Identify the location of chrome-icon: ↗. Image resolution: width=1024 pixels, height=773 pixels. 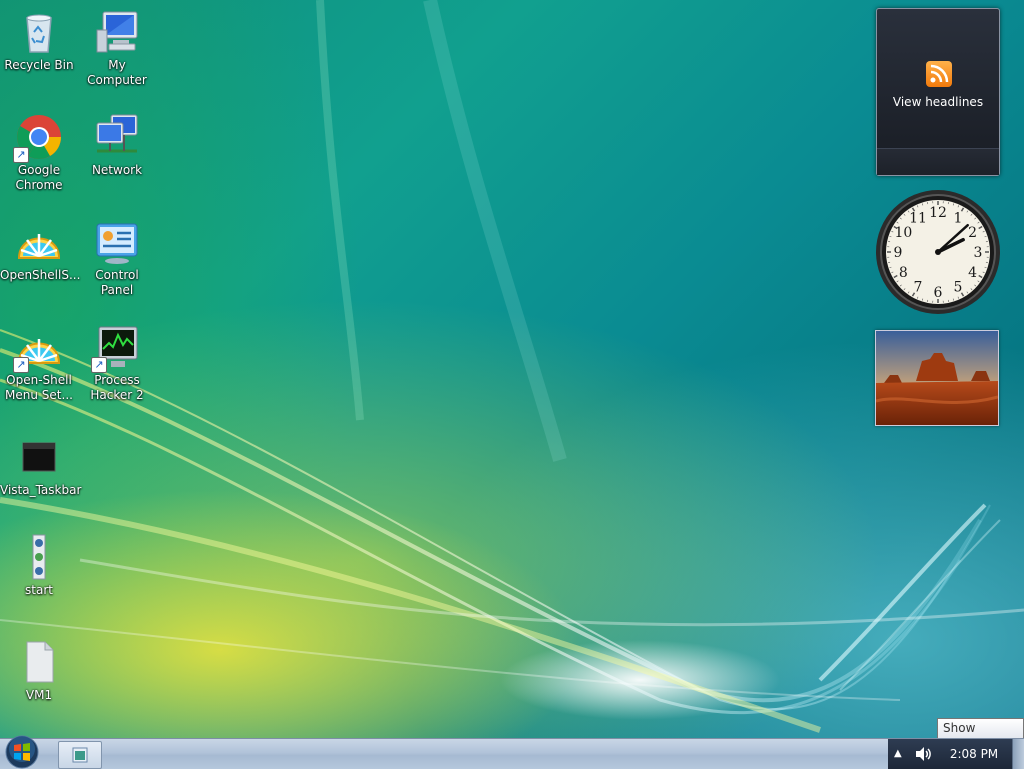
(39, 137).